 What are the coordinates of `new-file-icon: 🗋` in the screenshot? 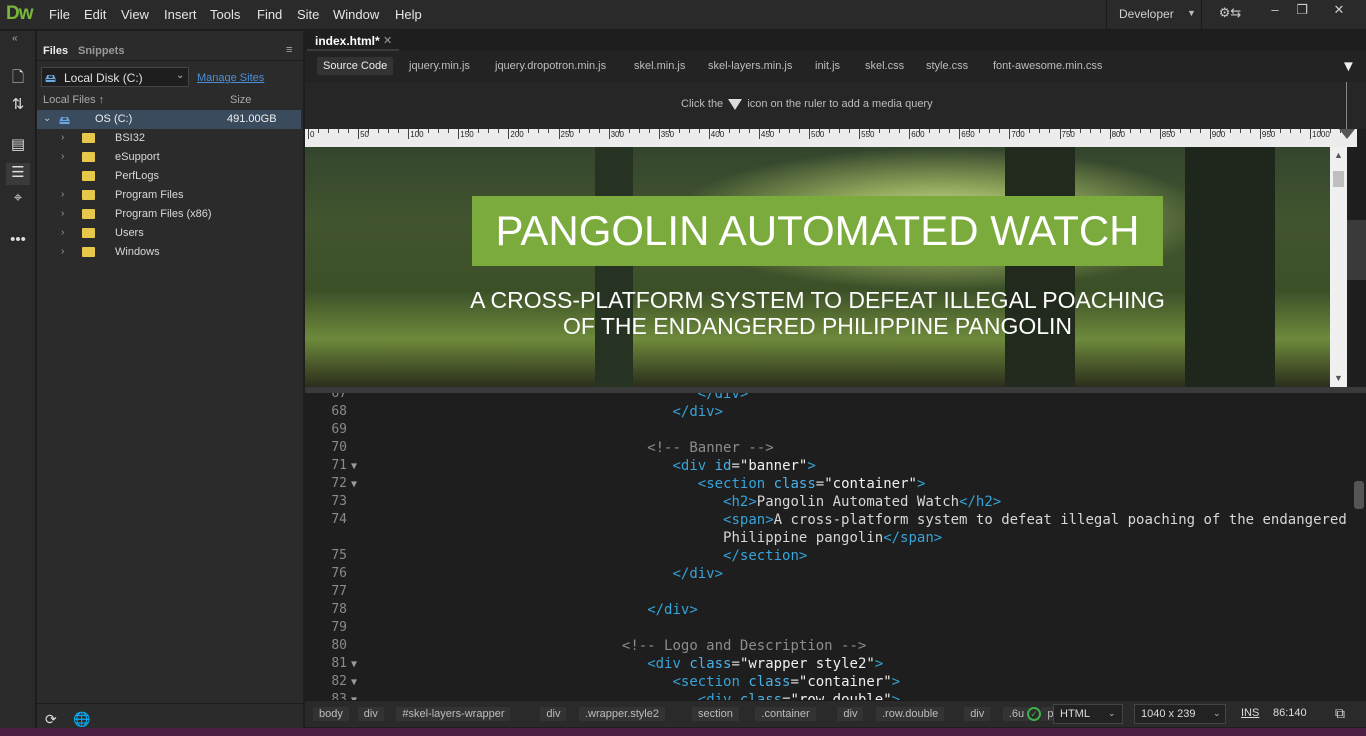 It's located at (18, 78).